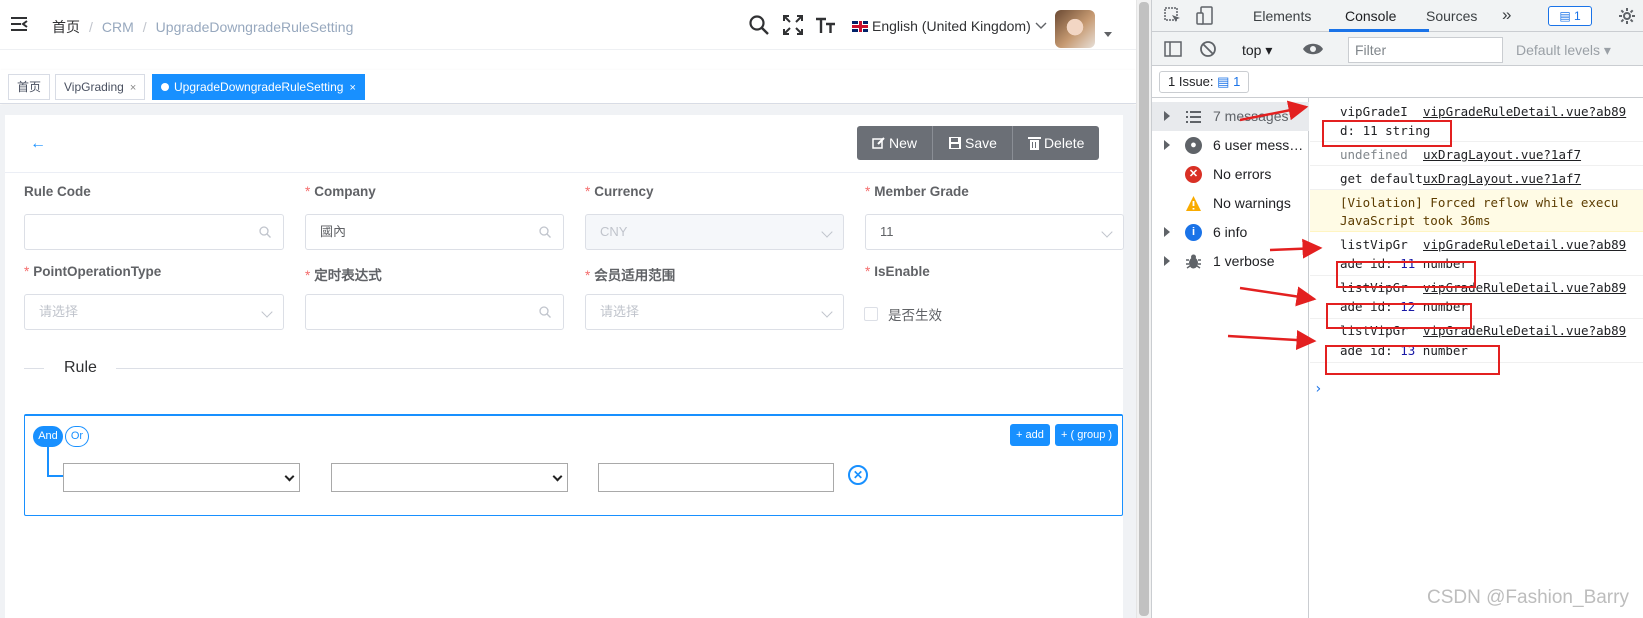 Image resolution: width=1643 pixels, height=618 pixels. What do you see at coordinates (77, 436) in the screenshot?
I see `or-toggle: Or` at bounding box center [77, 436].